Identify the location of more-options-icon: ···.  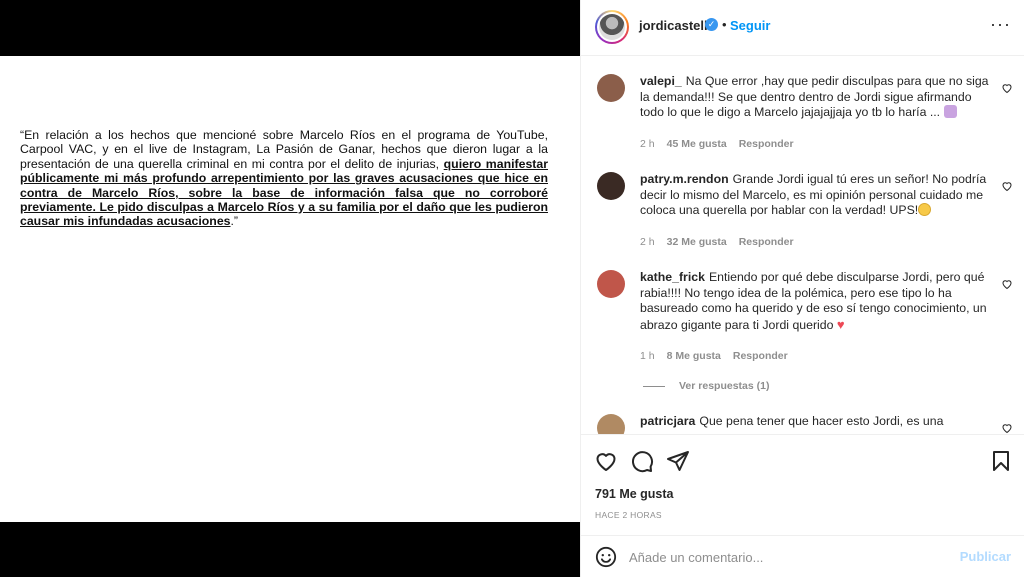
(1000, 24).